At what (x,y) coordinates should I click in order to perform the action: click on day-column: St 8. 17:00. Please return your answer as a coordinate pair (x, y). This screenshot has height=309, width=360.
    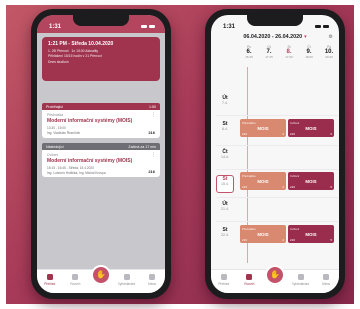
    Looking at the image, I should click on (289, 56).